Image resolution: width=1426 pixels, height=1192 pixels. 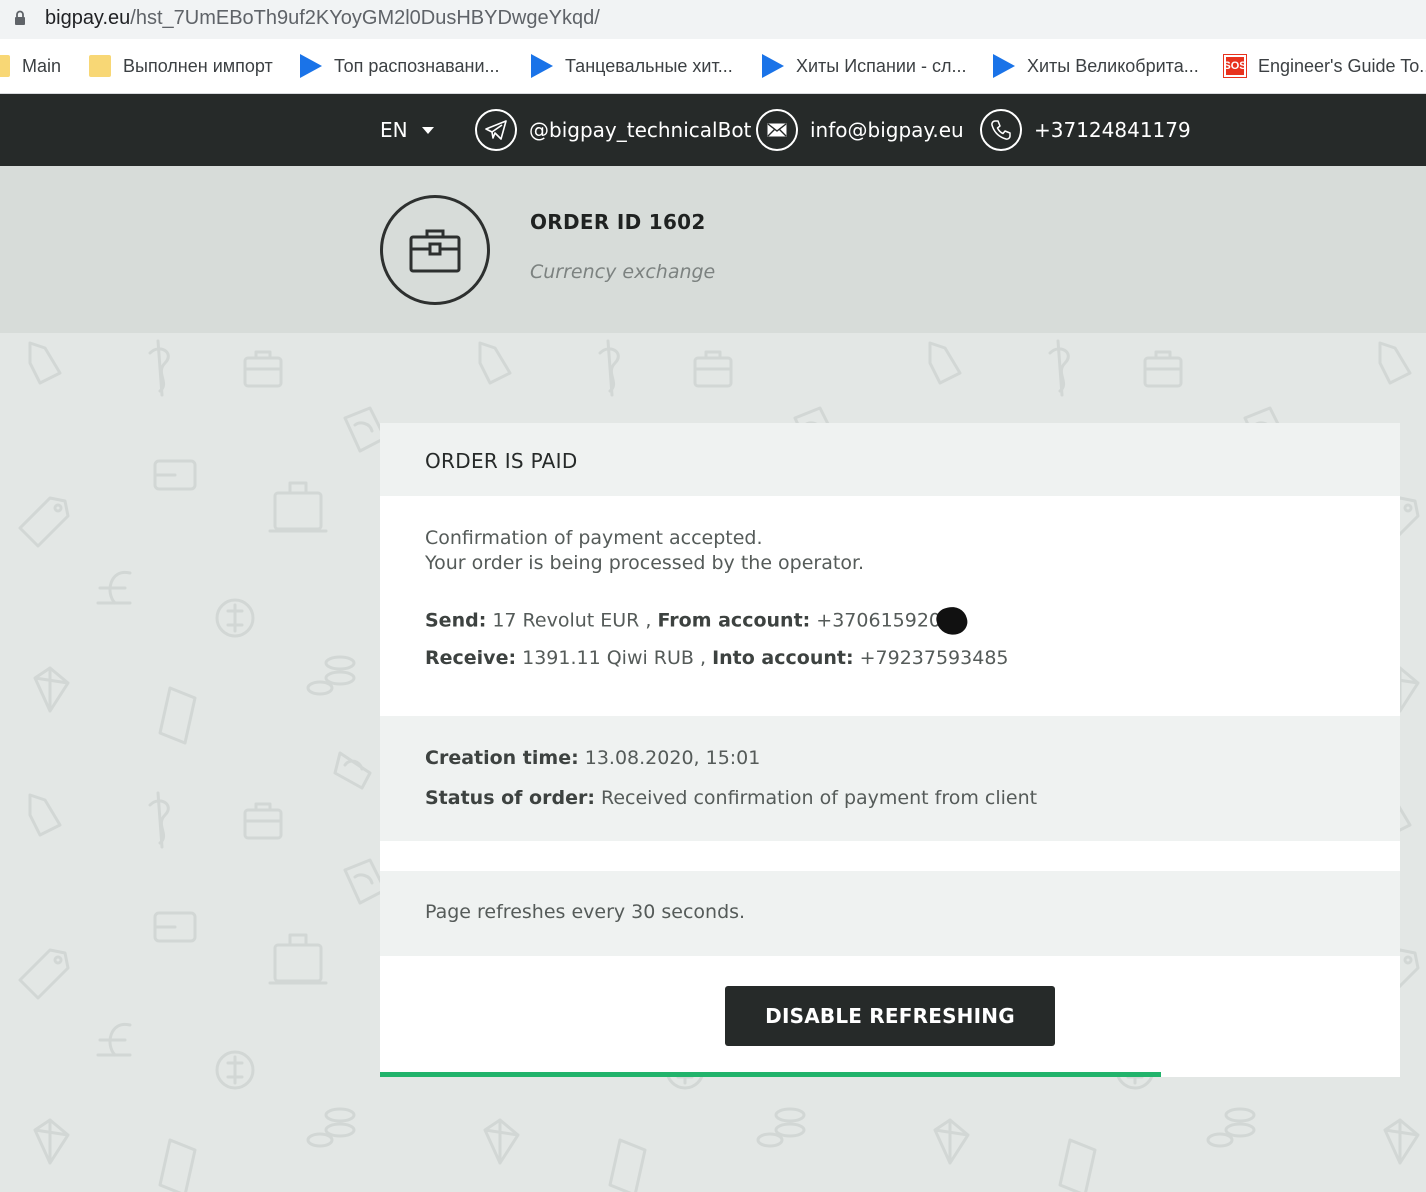 I want to click on into-account-label: Into account:, so click(x=783, y=658).